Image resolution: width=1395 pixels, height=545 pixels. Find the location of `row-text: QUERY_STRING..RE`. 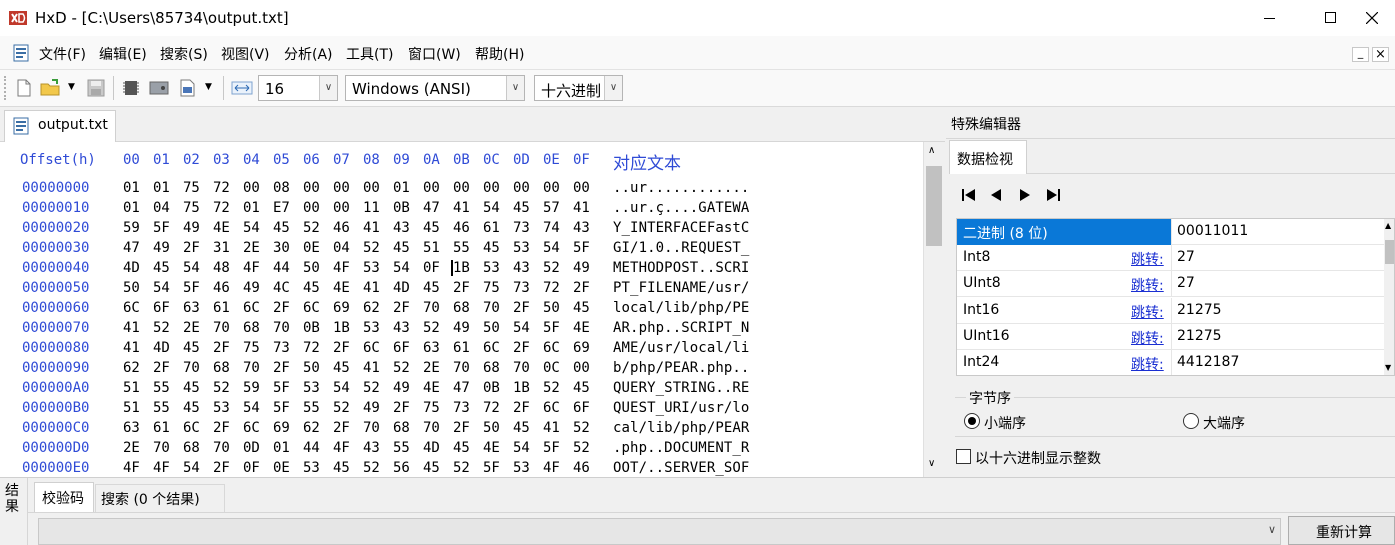

row-text: QUERY_STRING..RE is located at coordinates (681, 388).